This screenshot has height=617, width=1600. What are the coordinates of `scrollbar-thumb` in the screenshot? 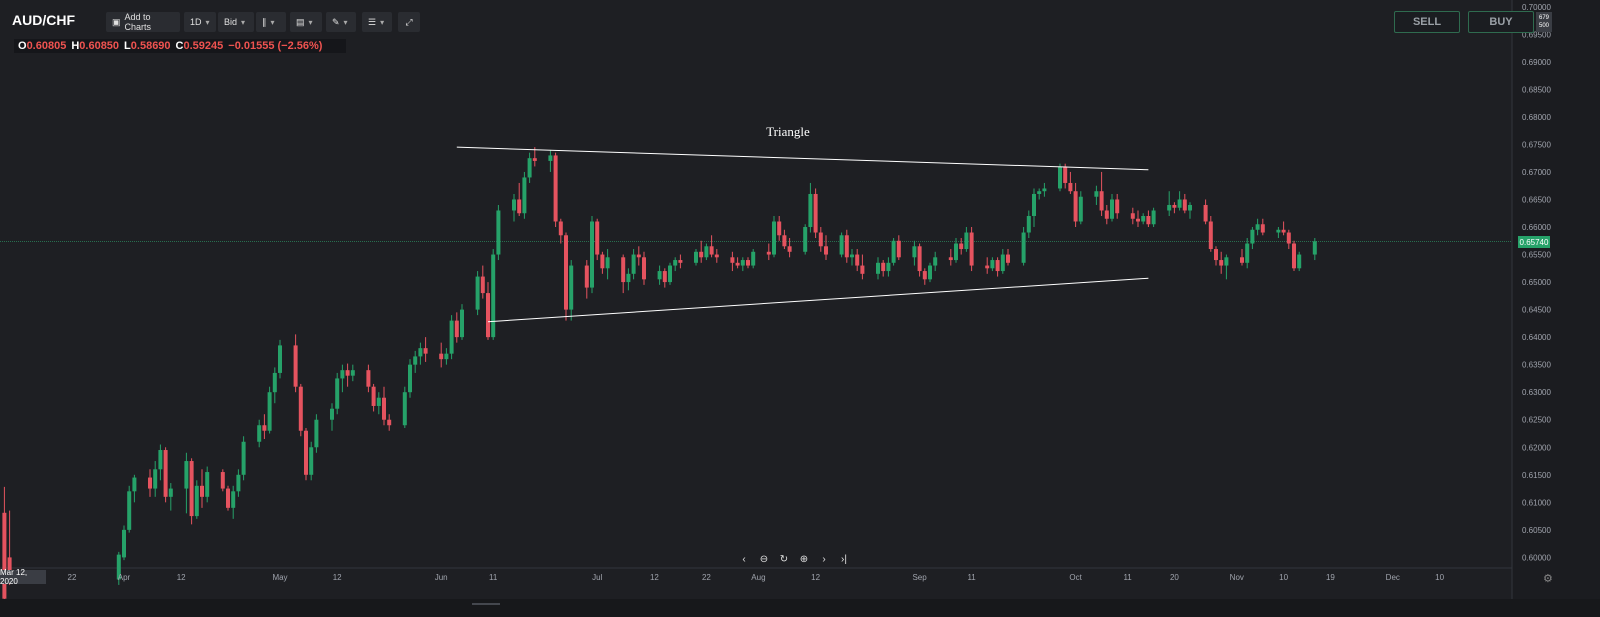 It's located at (486, 604).